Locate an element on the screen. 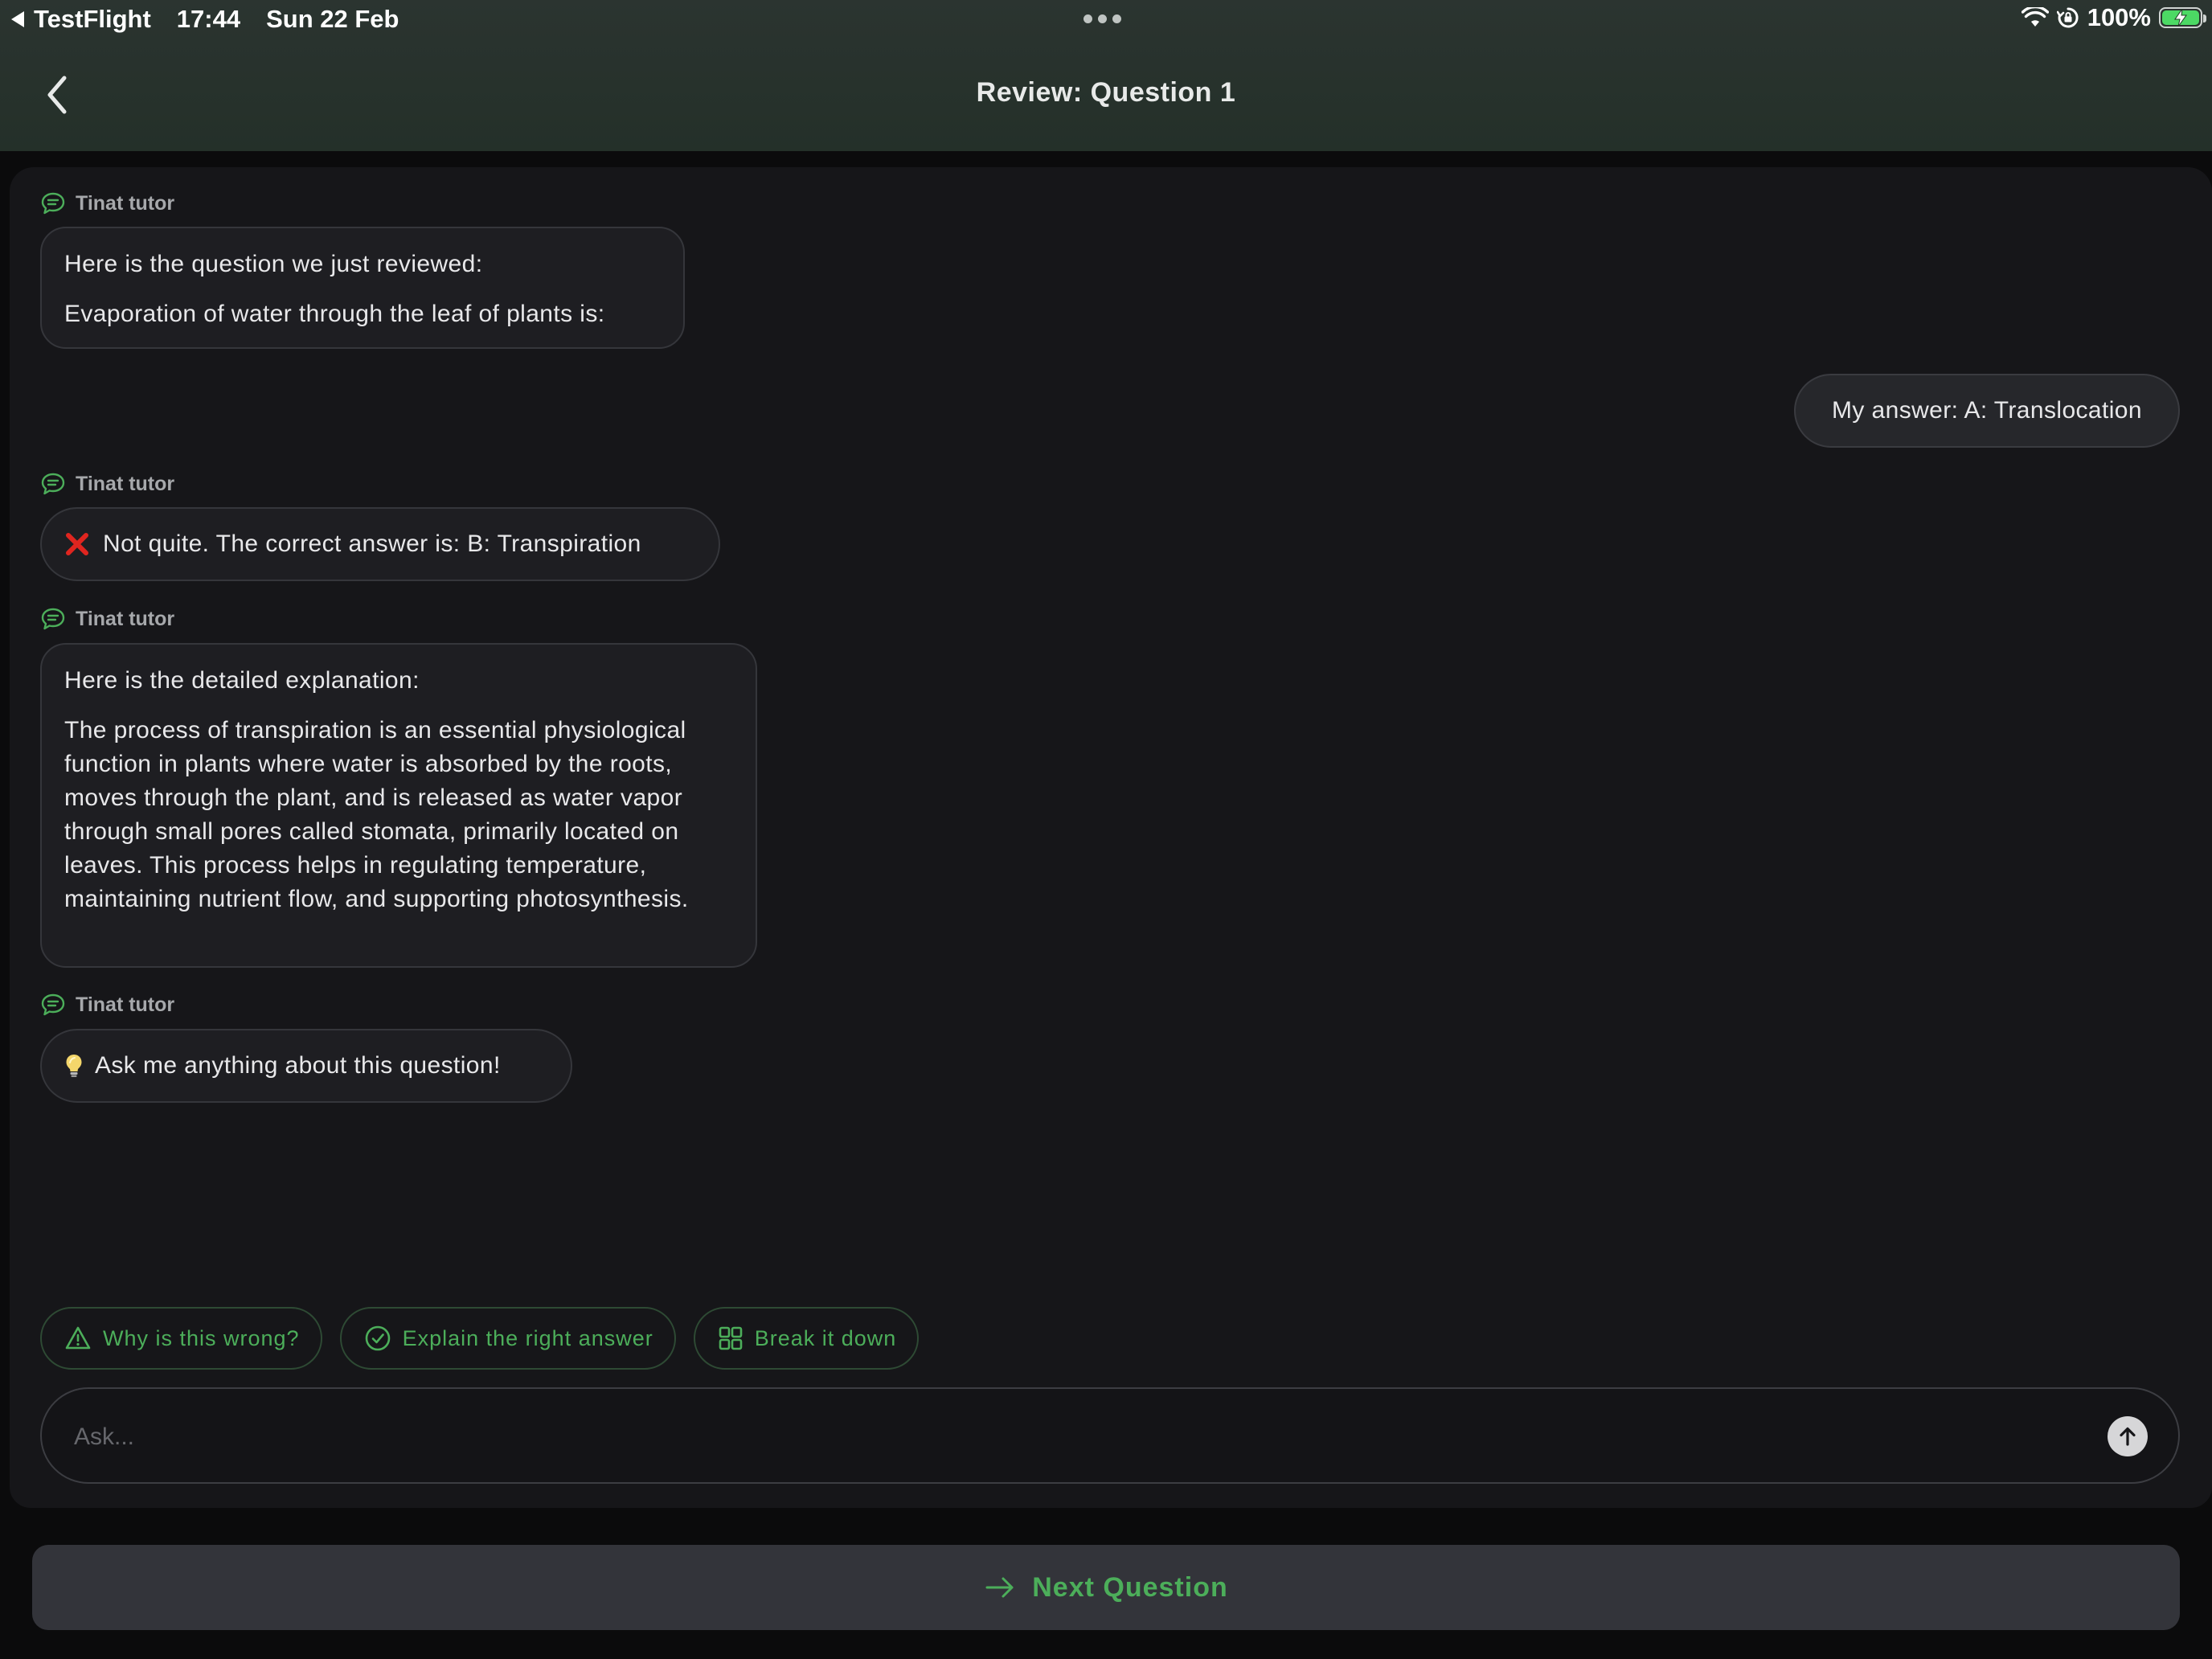  arrow-up-icon is located at coordinates (2128, 1436).